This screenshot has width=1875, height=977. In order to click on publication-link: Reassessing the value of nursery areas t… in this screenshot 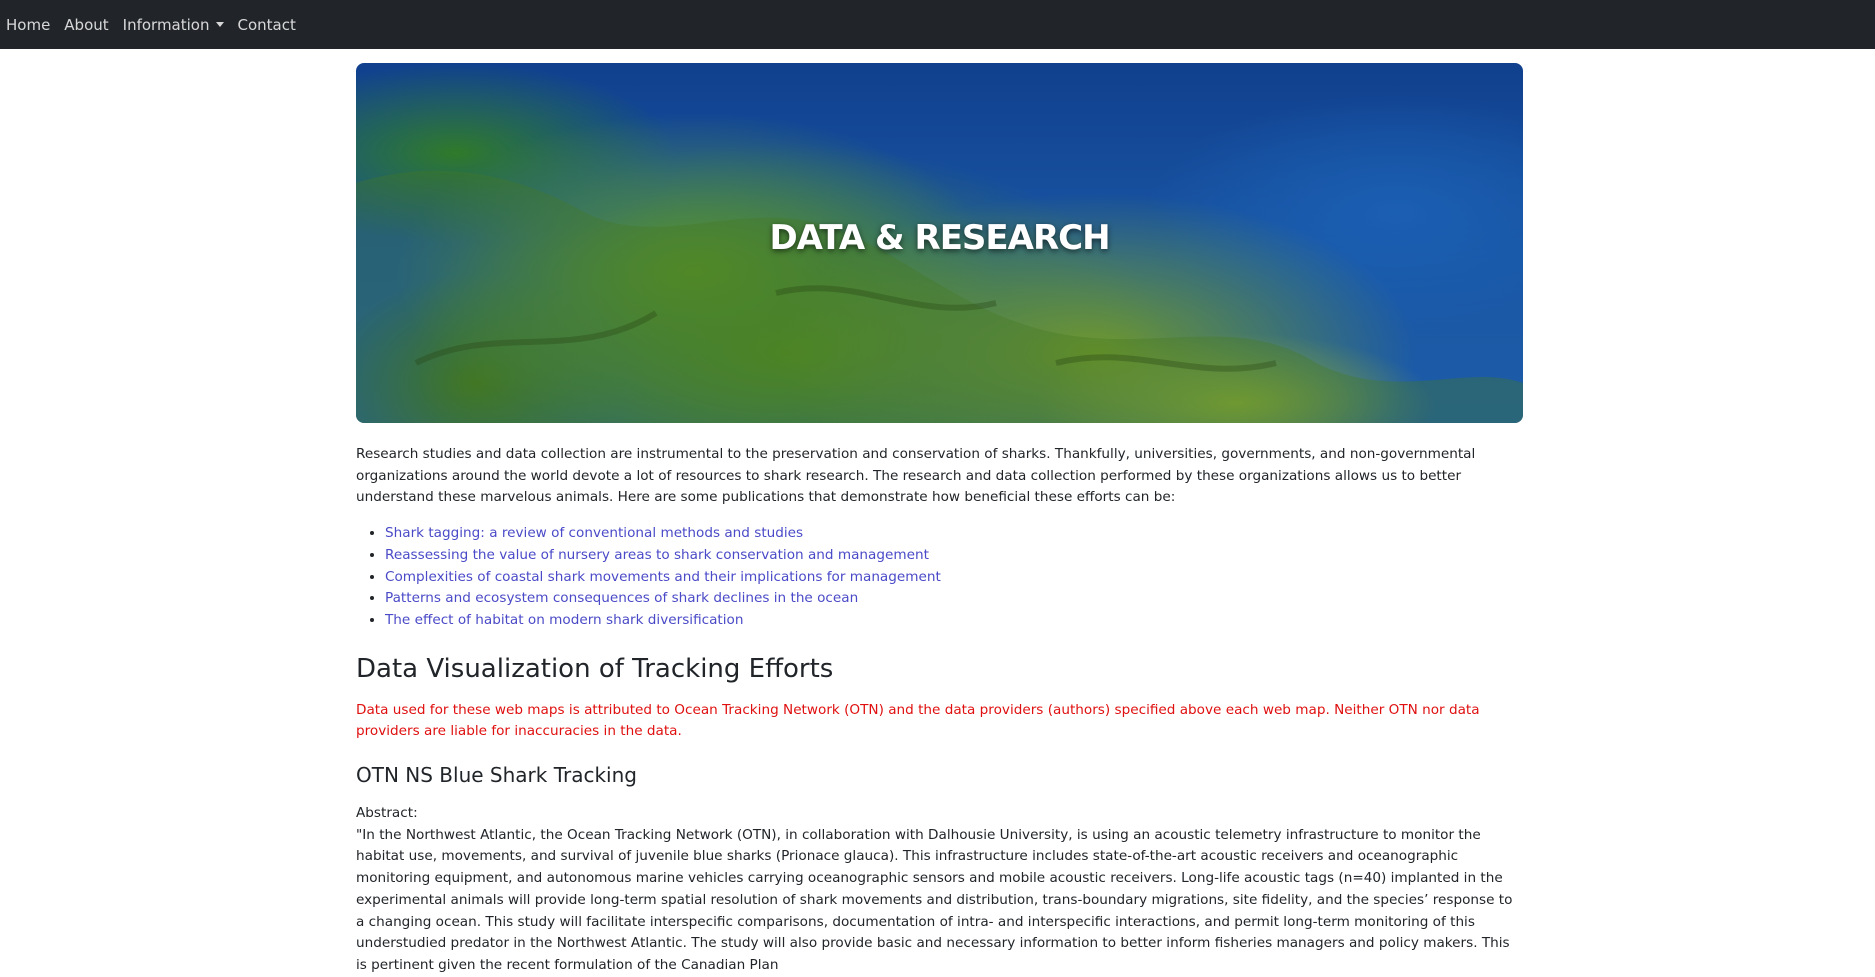, I will do `click(657, 555)`.